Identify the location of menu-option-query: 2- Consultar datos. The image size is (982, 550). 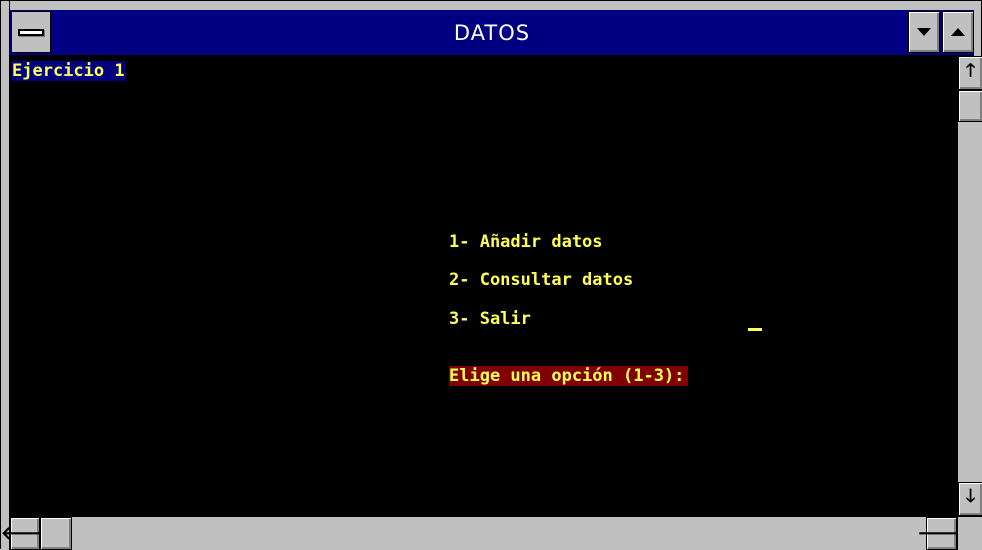
(541, 280).